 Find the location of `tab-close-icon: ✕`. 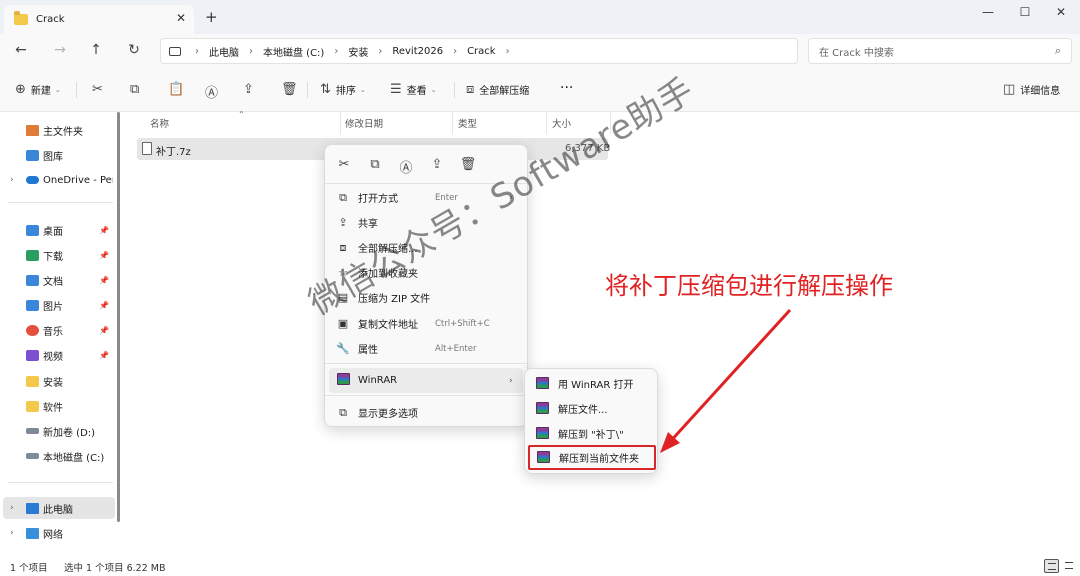

tab-close-icon: ✕ is located at coordinates (181, 18).